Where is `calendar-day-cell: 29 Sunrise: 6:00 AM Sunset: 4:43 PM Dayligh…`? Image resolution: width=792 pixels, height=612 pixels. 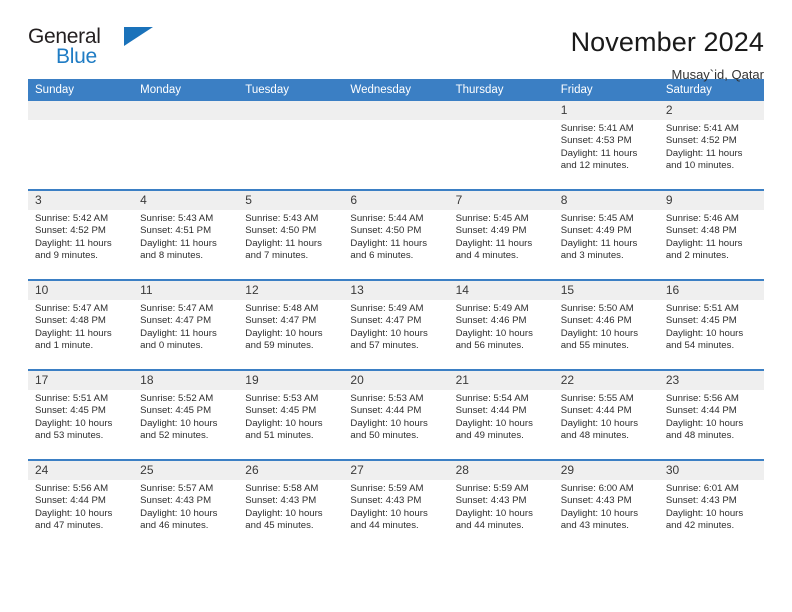
calendar-day-cell: 29 Sunrise: 6:00 AM Sunset: 4:43 PM Dayligh… is located at coordinates (606, 504).